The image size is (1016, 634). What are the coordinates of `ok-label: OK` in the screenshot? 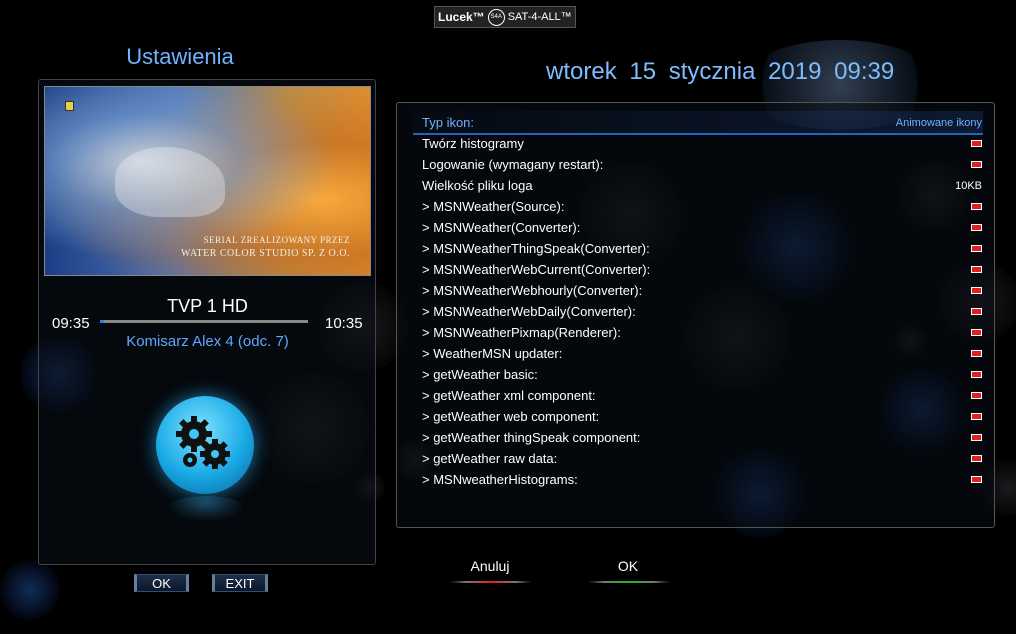 It's located at (628, 566).